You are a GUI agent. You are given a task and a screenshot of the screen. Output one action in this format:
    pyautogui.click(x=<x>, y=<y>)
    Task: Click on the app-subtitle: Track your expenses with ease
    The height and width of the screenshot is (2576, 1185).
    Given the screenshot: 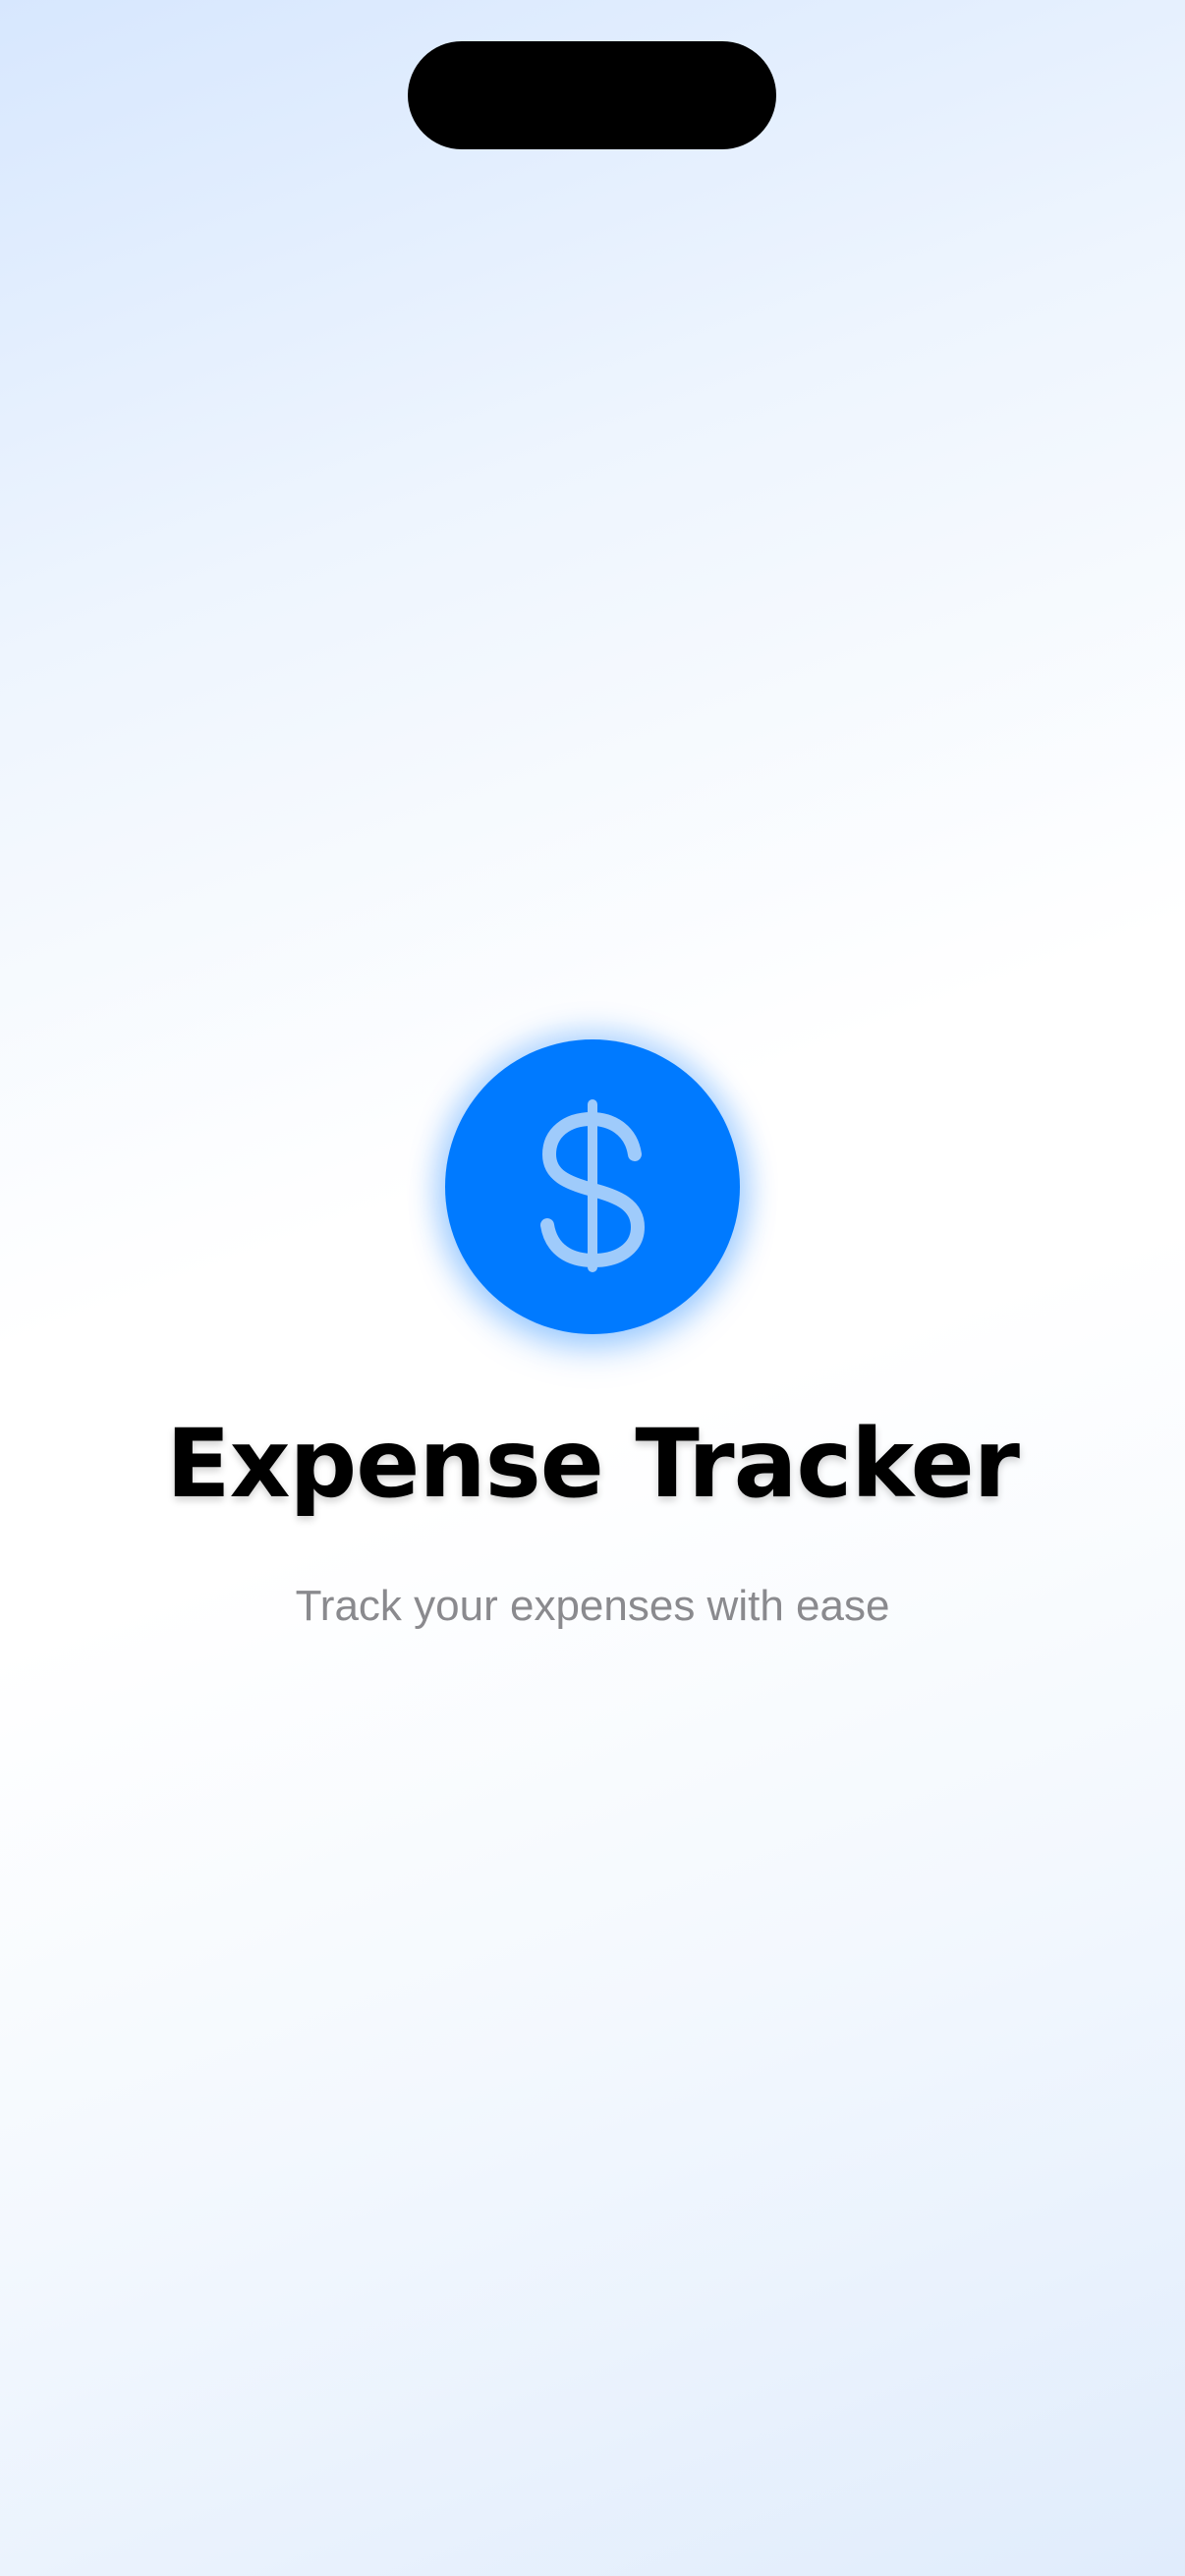 What is the action you would take?
    pyautogui.click(x=592, y=1606)
    